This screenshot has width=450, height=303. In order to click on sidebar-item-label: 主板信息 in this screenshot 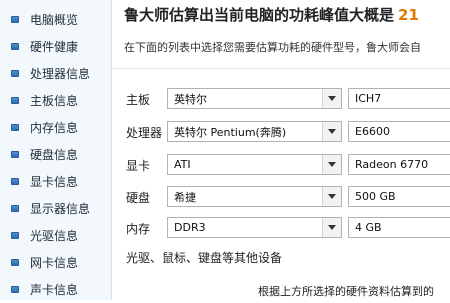, I will do `click(54, 101)`.